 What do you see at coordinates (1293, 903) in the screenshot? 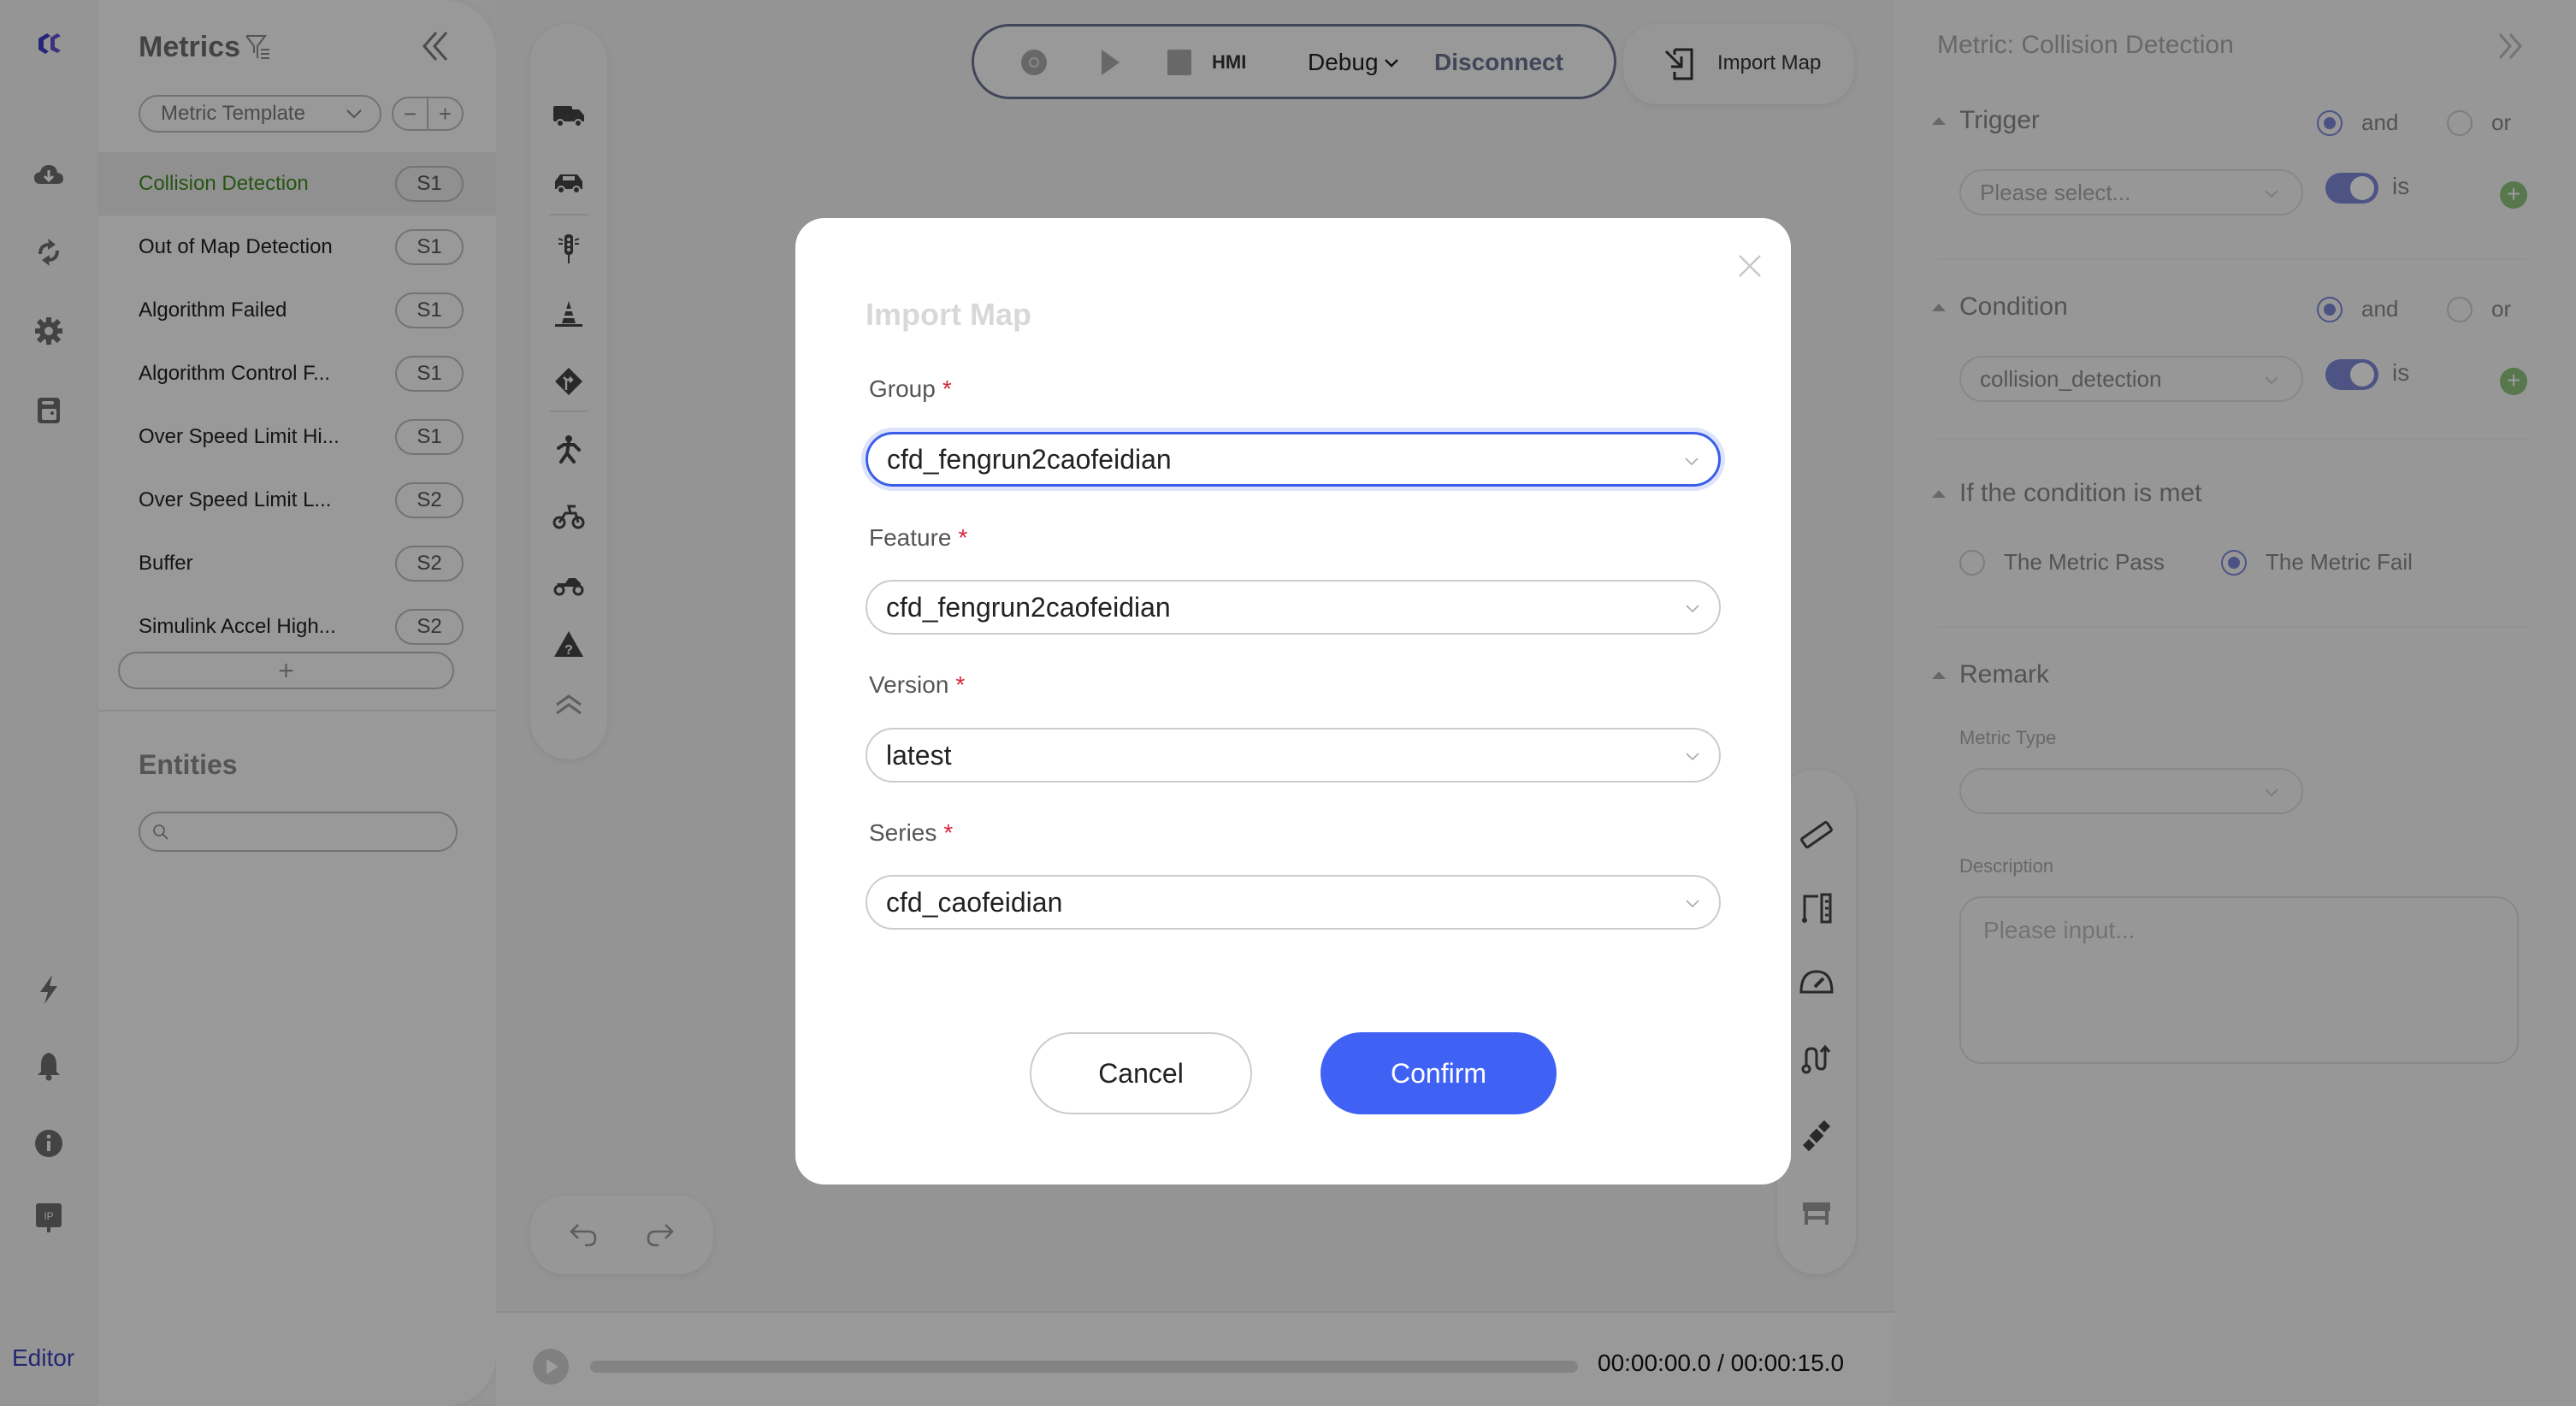
I see `series-select: cfd_caofeidian` at bounding box center [1293, 903].